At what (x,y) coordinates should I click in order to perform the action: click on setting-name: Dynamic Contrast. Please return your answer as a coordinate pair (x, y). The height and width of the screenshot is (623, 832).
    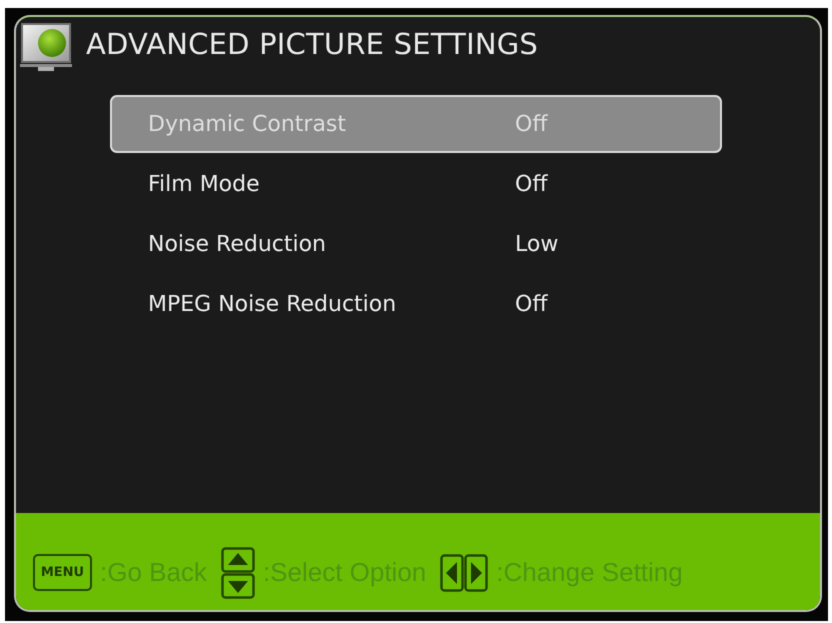
    Looking at the image, I should click on (248, 124).